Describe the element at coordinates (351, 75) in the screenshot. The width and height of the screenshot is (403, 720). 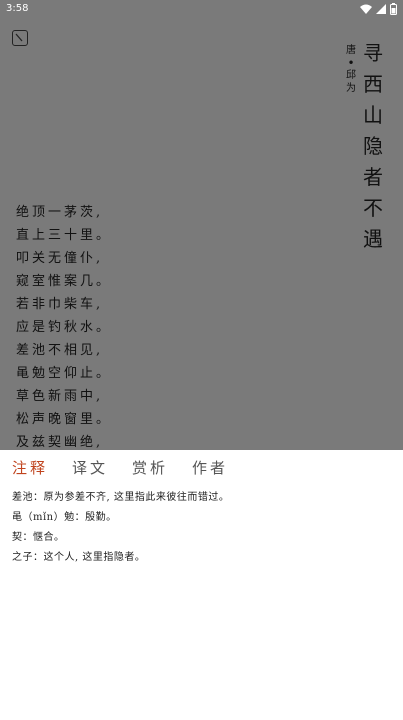
I see `author-name-char: 邱` at that location.